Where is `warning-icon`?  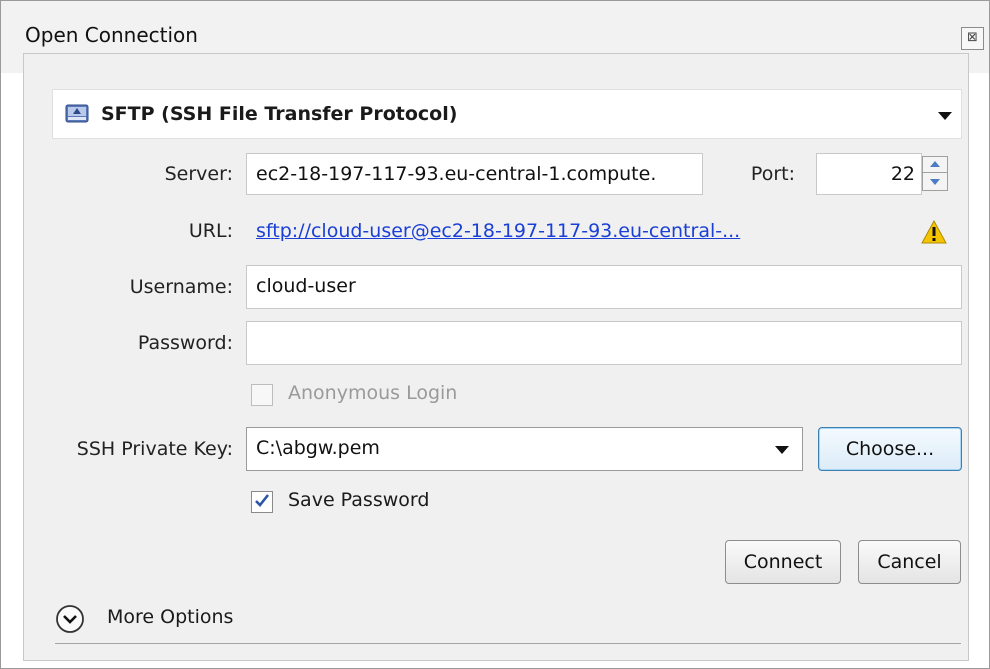 warning-icon is located at coordinates (934, 232).